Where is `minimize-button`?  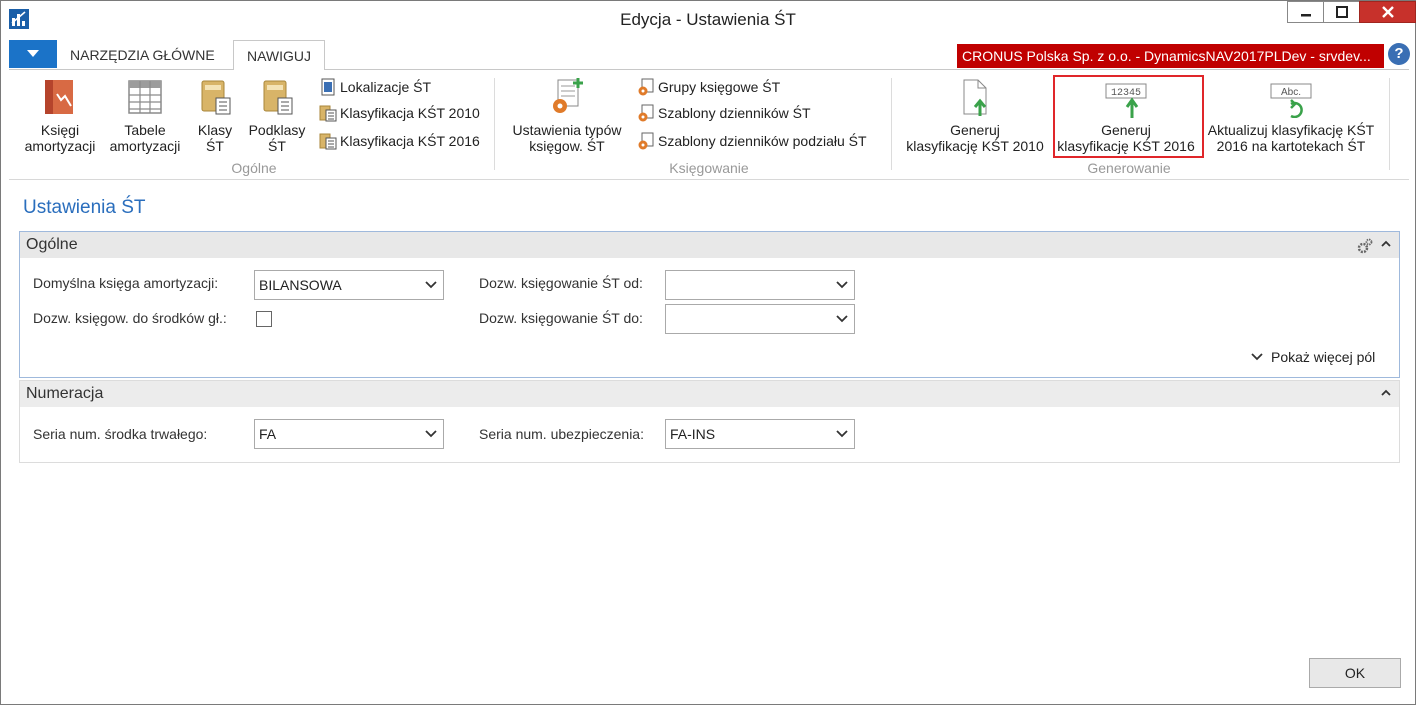
minimize-button is located at coordinates (1305, 12).